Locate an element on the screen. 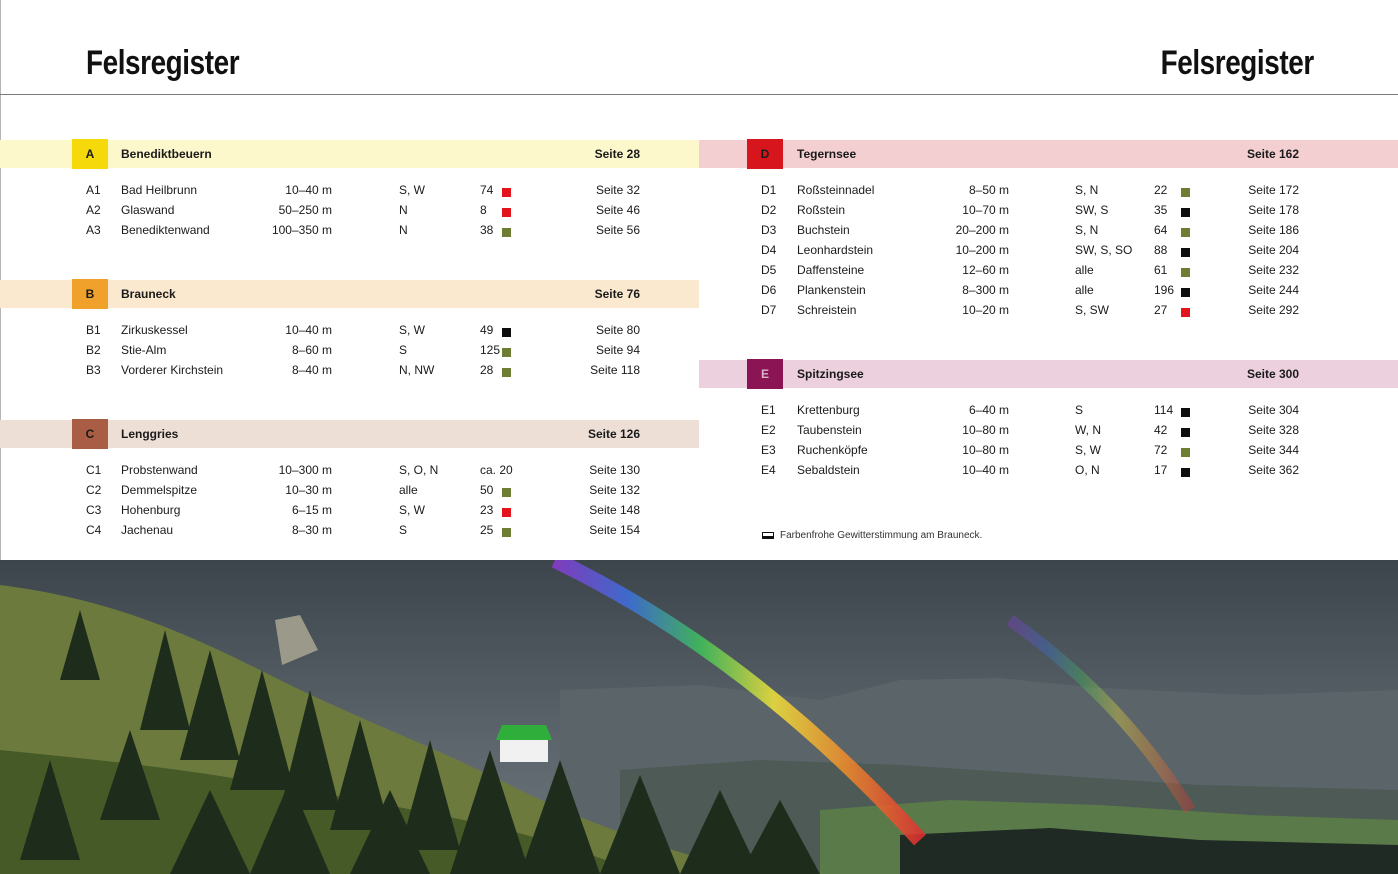 The height and width of the screenshot is (874, 1398). region-page-ref: Seite 300 is located at coordinates (1273, 374).